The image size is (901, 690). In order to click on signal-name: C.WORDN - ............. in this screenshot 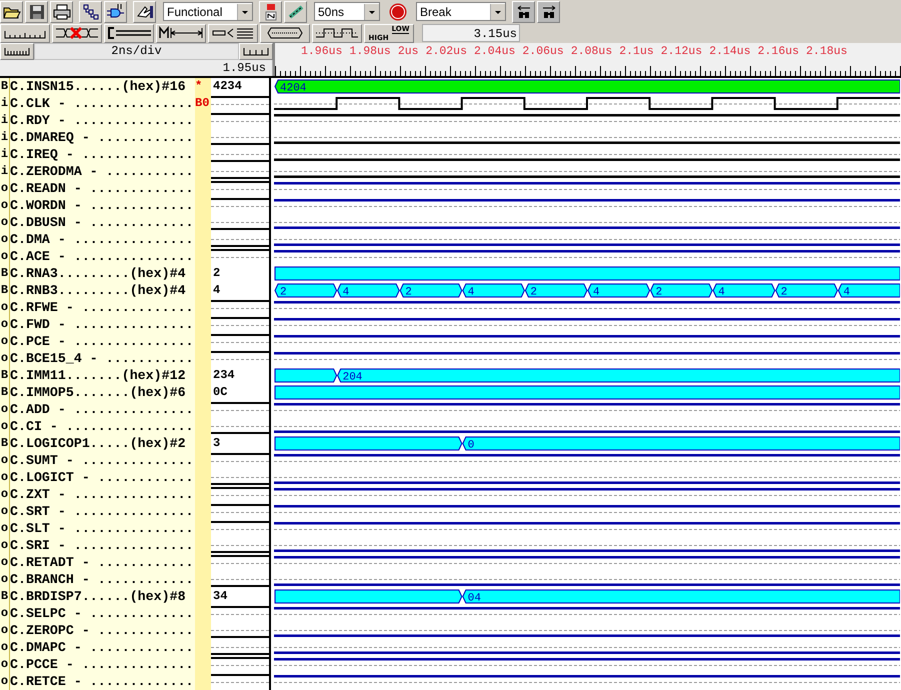, I will do `click(102, 205)`.